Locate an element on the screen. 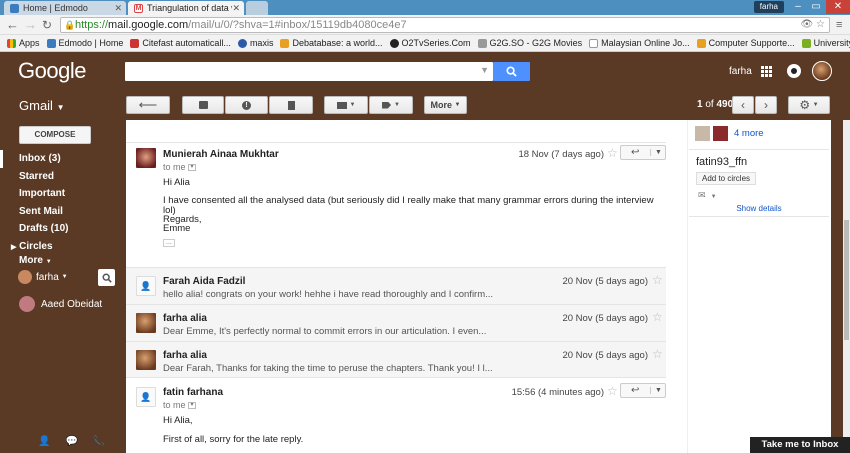  apps-grid-icon is located at coordinates (766, 71).